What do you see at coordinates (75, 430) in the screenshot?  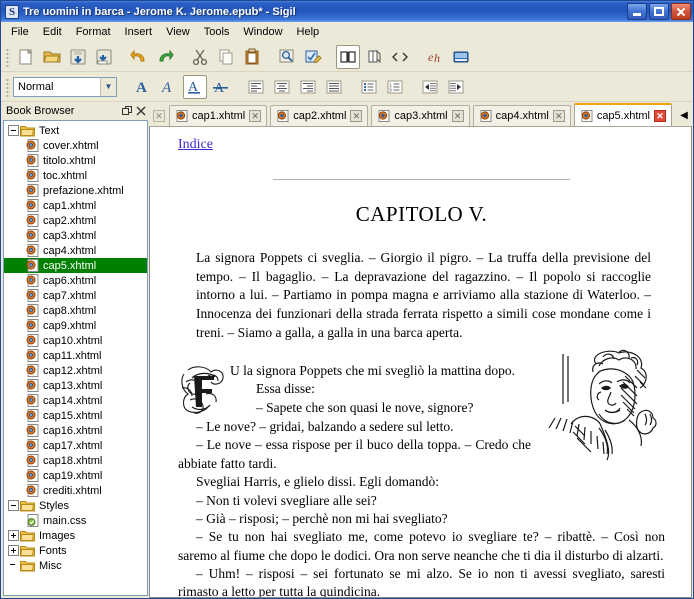 I see `tree-file-cap16-xhtml: cap16.xhtml` at bounding box center [75, 430].